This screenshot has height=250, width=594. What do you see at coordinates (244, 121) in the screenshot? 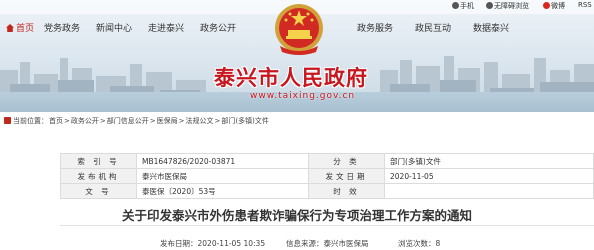
I see `breadcrumb-item: 部门(多镇)文件` at bounding box center [244, 121].